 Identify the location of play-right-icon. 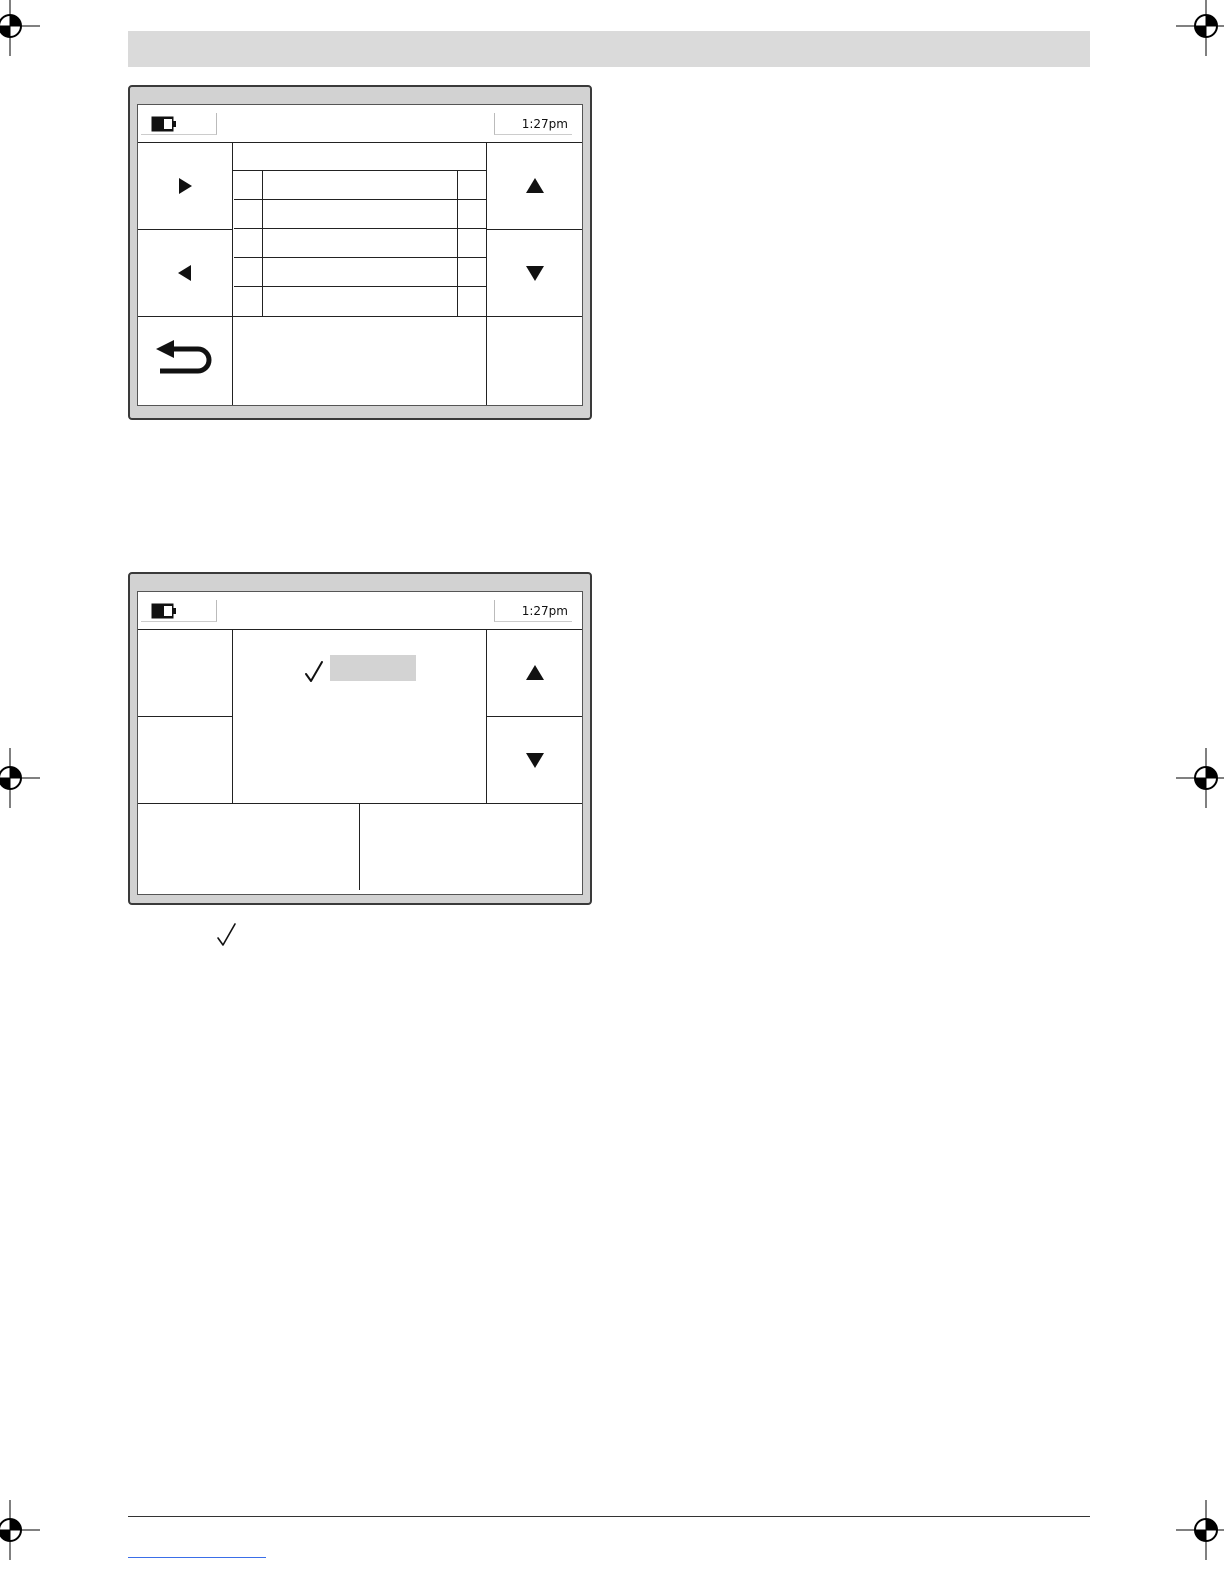
(185, 186).